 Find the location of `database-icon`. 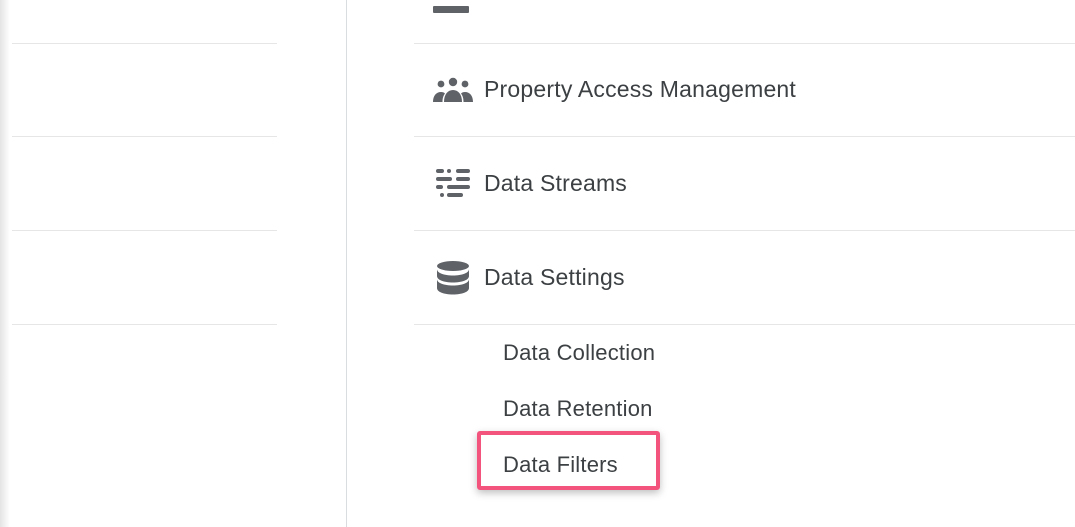

database-icon is located at coordinates (453, 278).